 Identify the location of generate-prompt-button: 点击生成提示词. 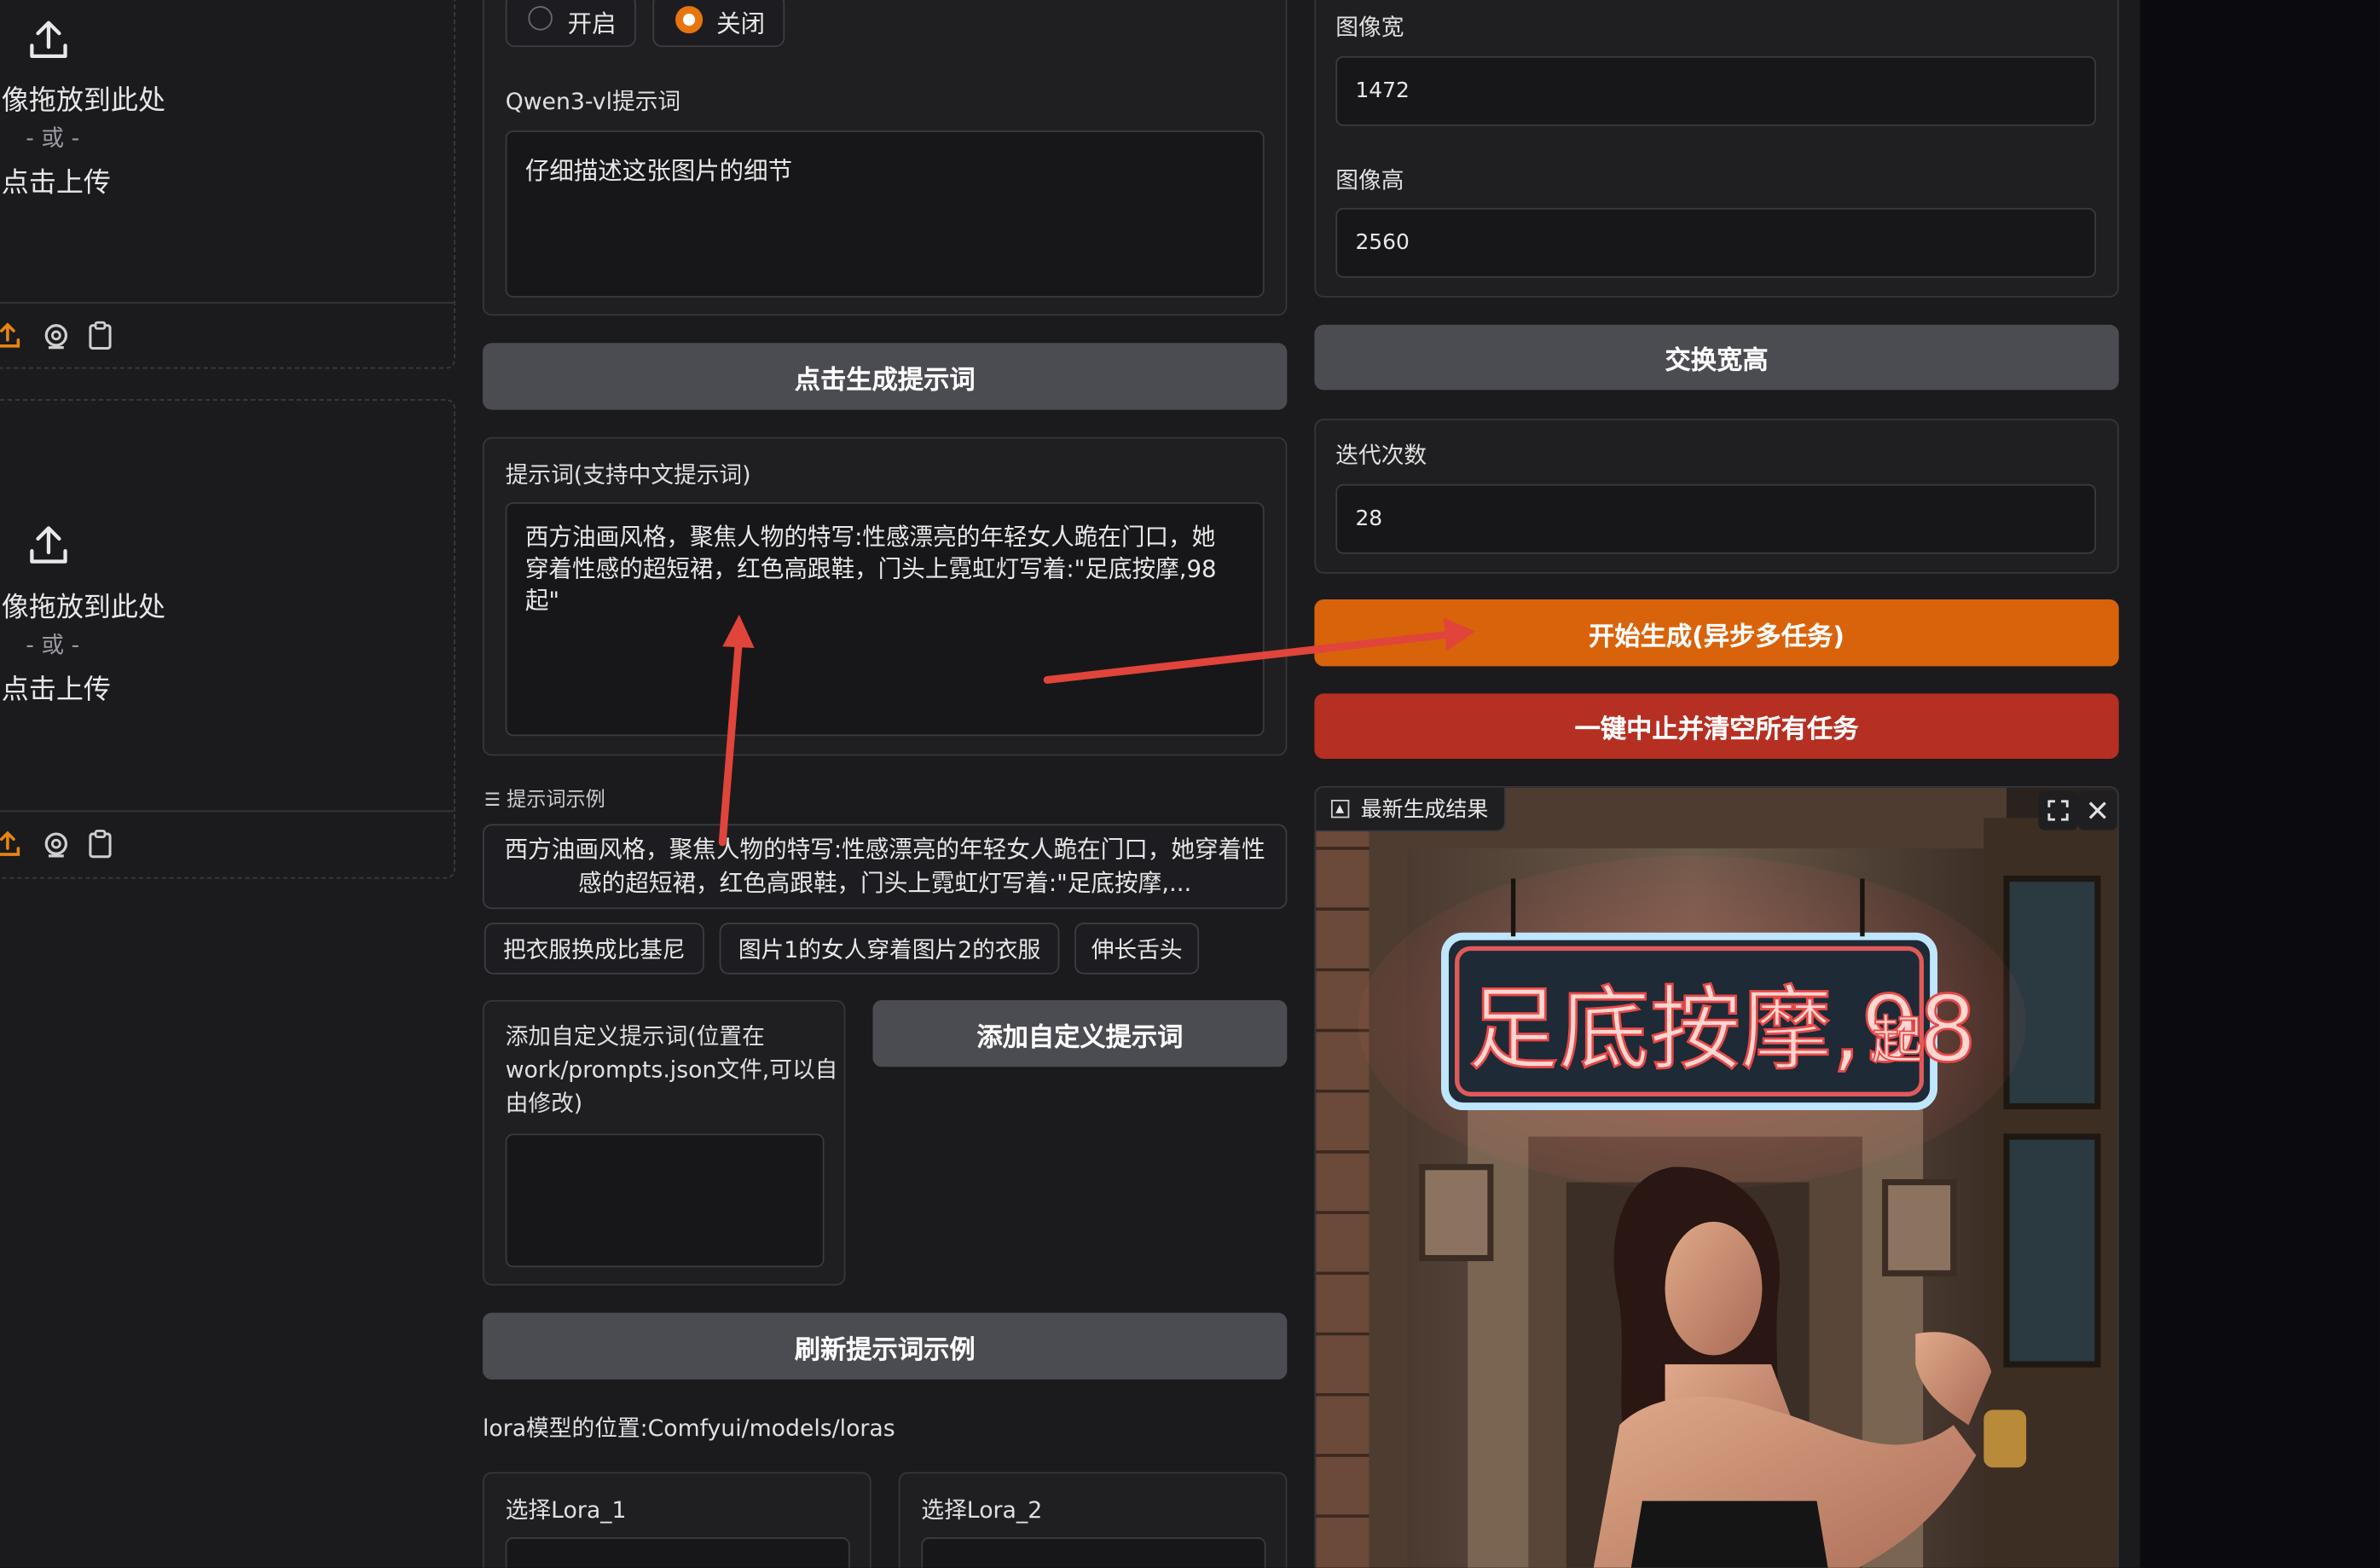
(885, 376).